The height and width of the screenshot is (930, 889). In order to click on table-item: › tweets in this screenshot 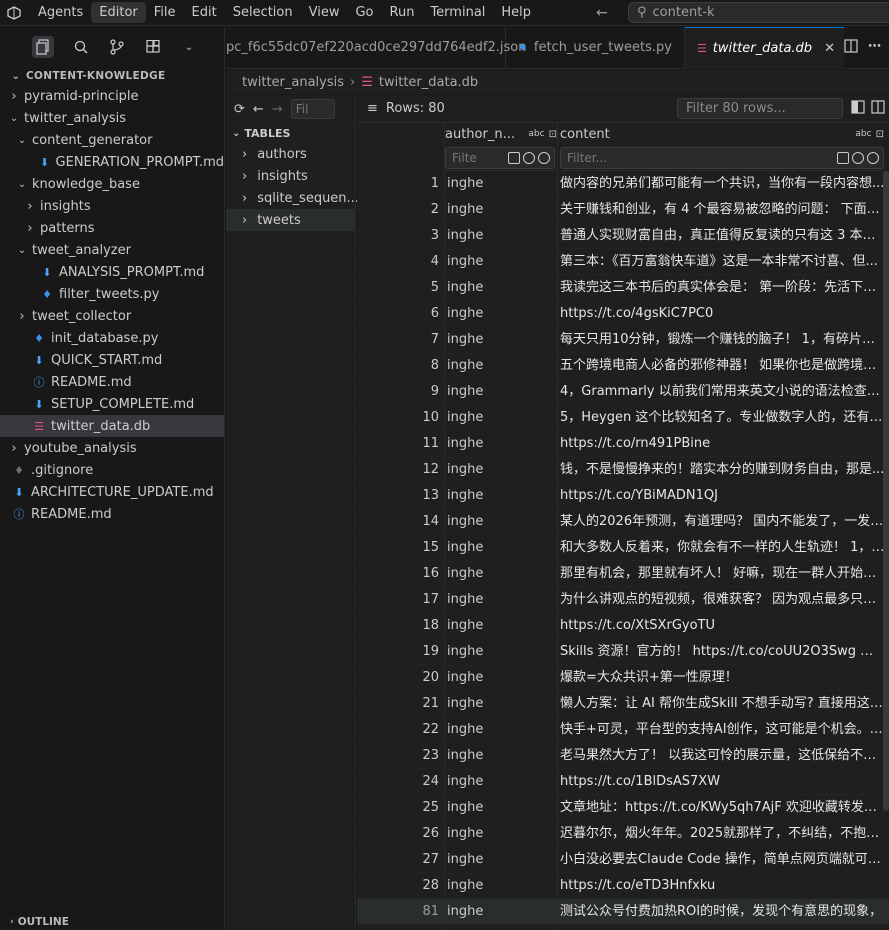, I will do `click(290, 220)`.